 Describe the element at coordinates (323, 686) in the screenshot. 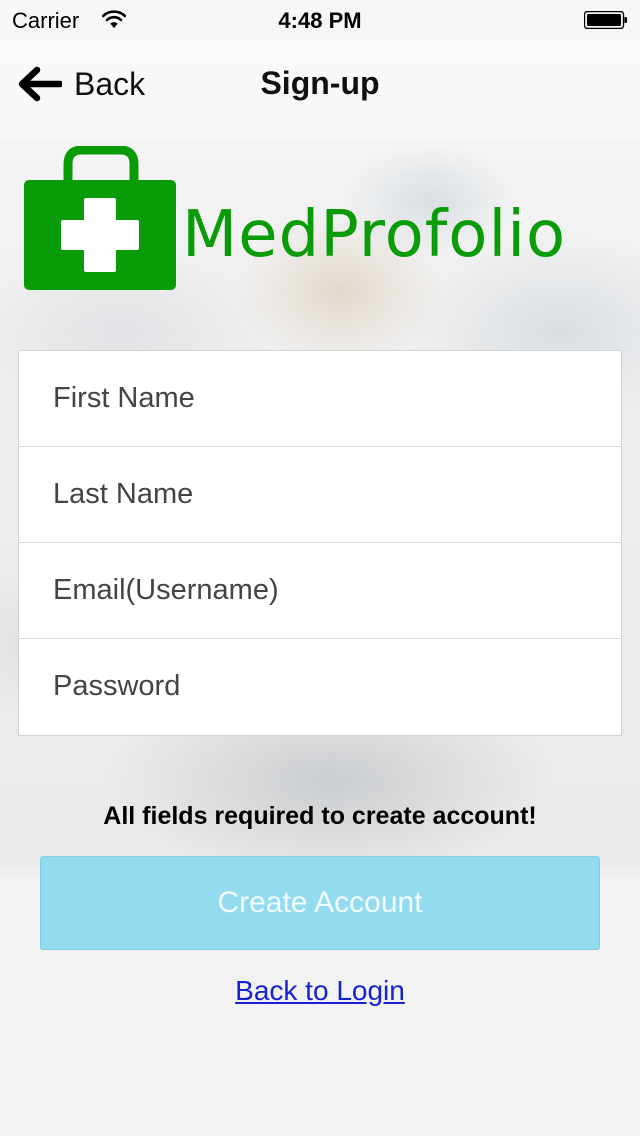

I see `password-input` at that location.